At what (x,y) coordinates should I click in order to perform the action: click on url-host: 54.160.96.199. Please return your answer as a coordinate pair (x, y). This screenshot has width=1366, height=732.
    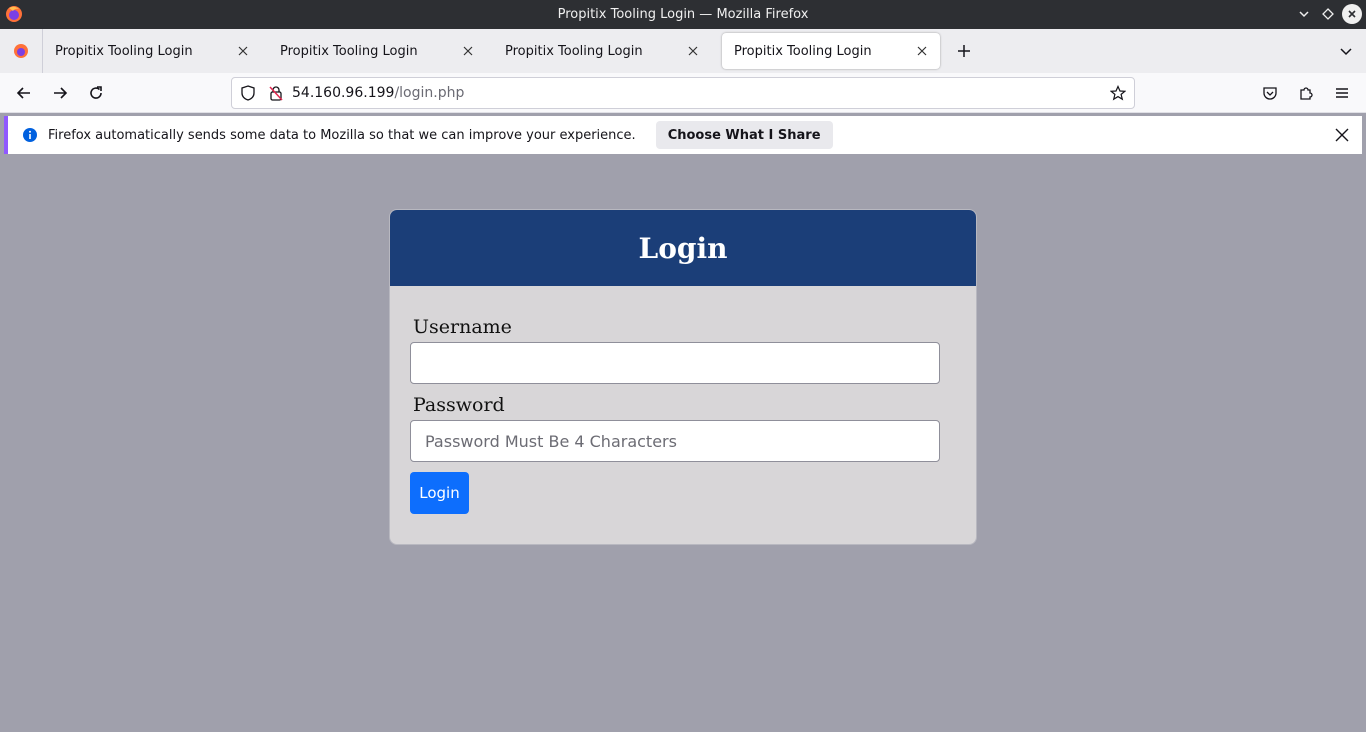
    Looking at the image, I should click on (343, 93).